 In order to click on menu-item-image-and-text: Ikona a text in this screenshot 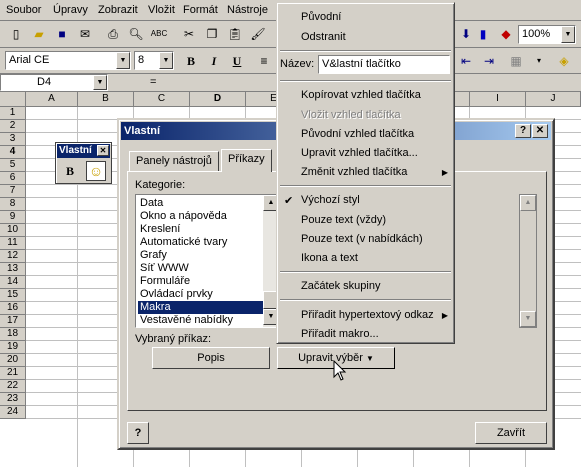, I will do `click(329, 258)`.